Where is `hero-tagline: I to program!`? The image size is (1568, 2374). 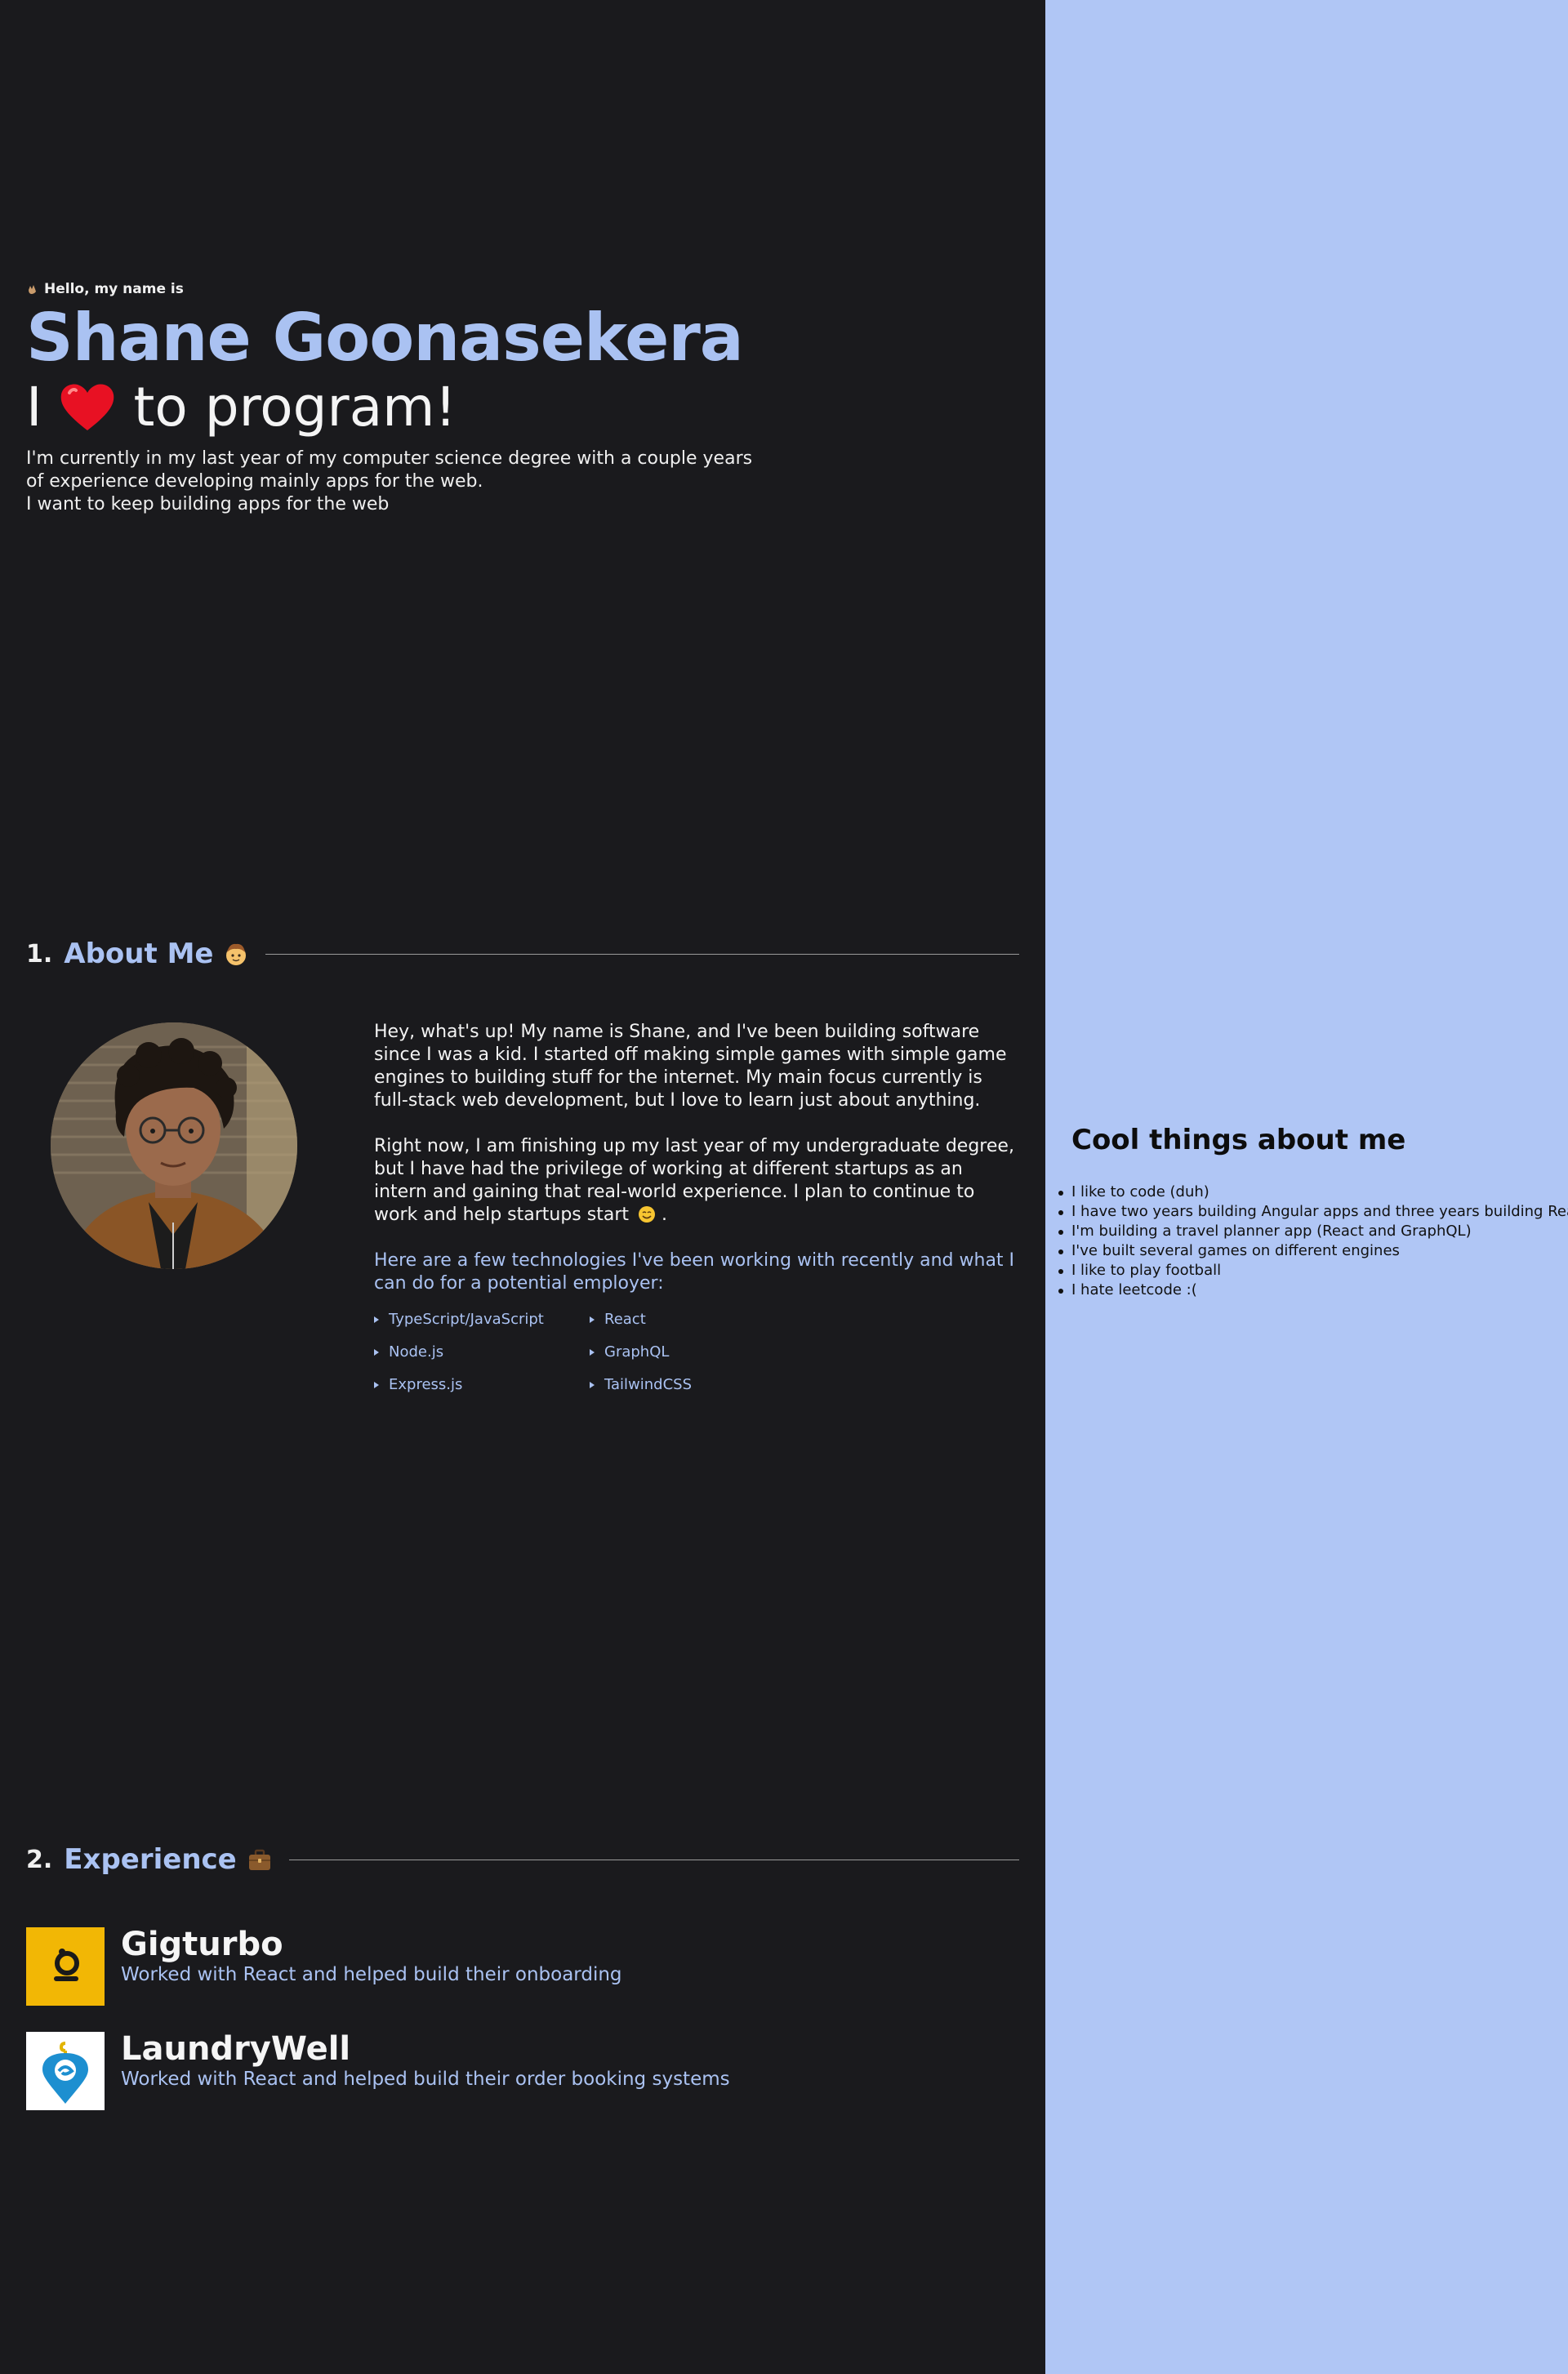
hero-tagline: I to program! is located at coordinates (516, 407).